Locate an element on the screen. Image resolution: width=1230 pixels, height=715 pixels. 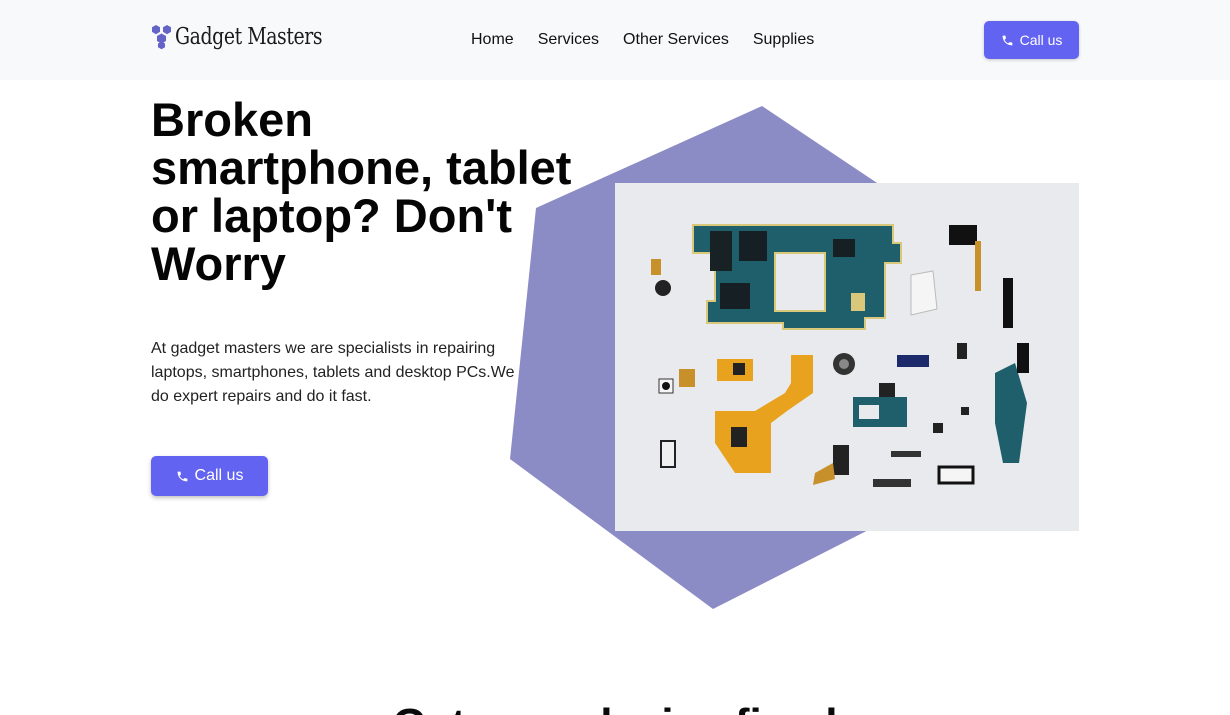
hero-call-label: Call us is located at coordinates (219, 475).